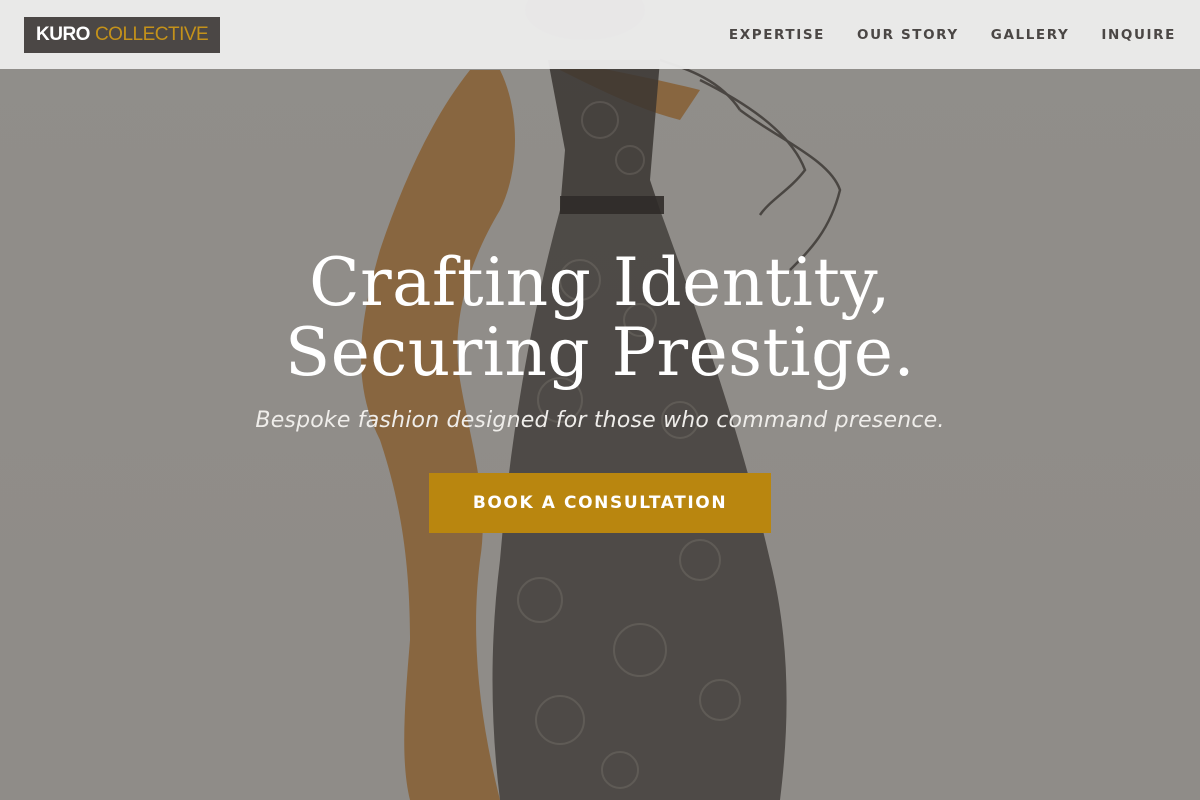 The width and height of the screenshot is (1200, 800). Describe the element at coordinates (1138, 35) in the screenshot. I see `nav-item-inquire: INQUIRE` at that location.